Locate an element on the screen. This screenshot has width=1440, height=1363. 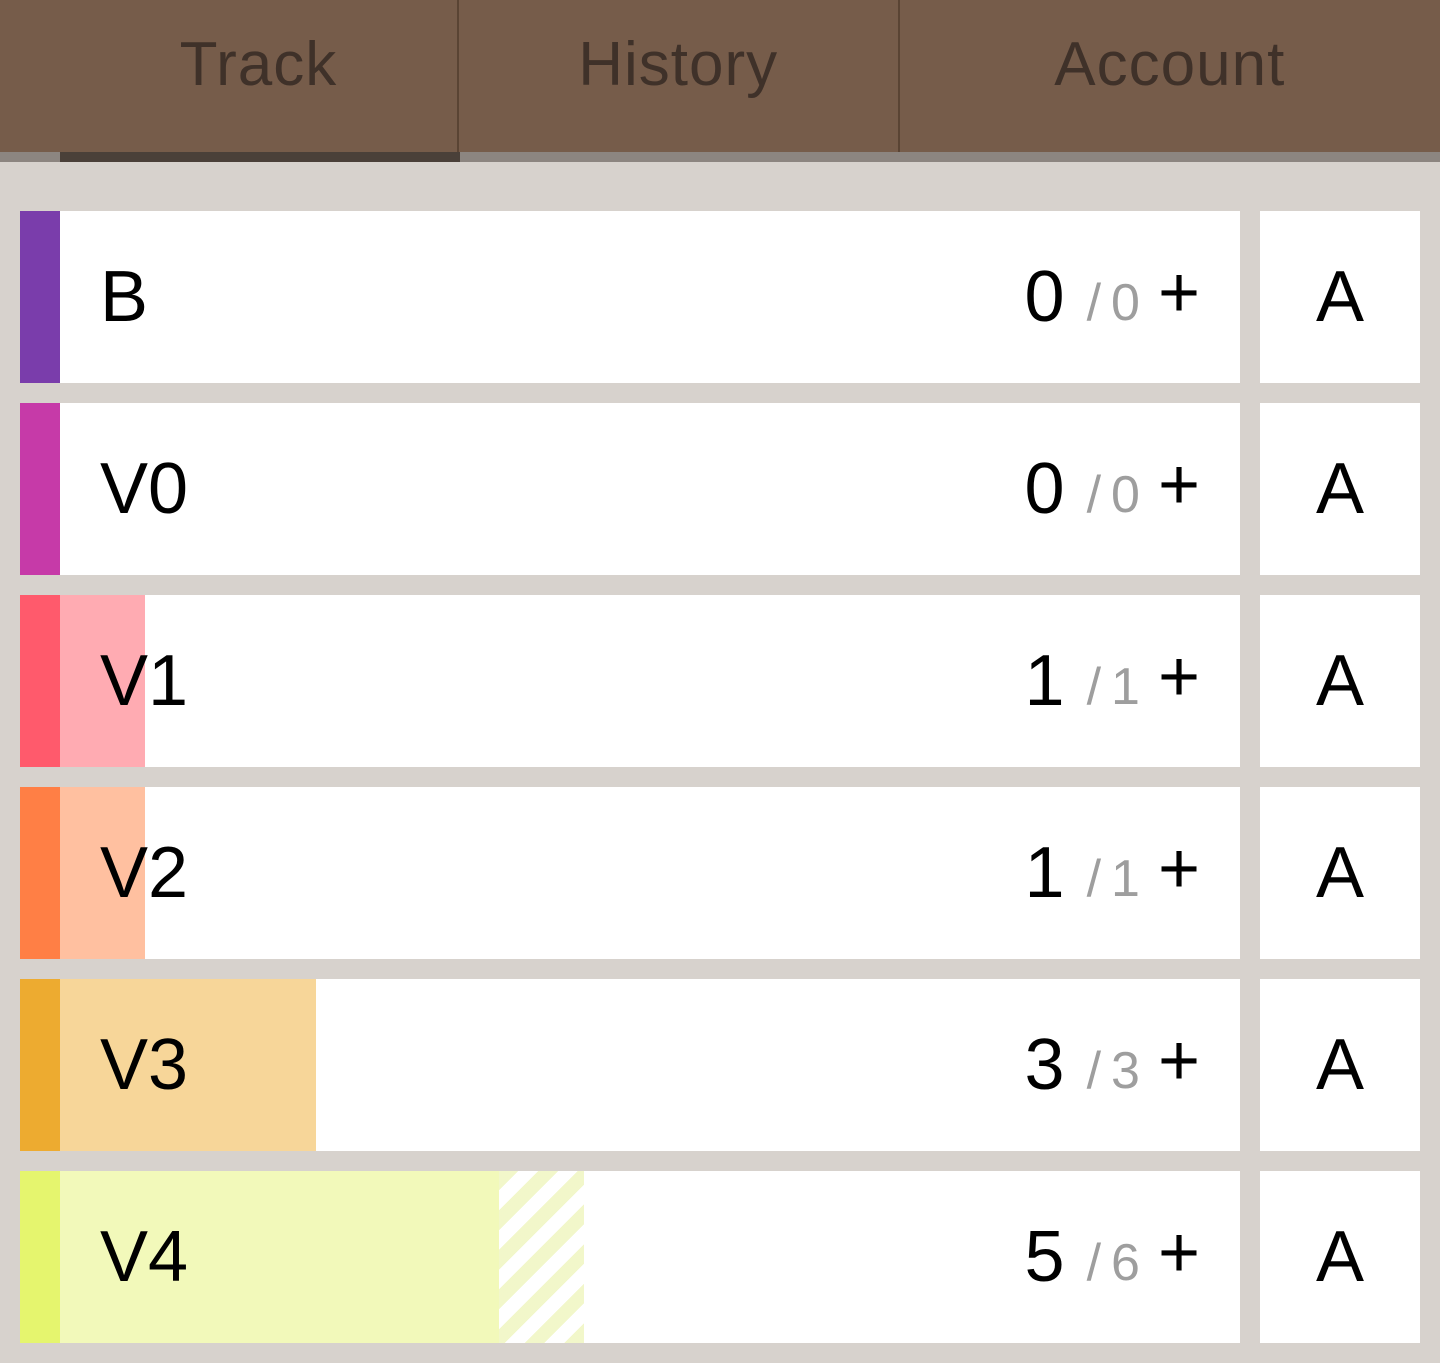
sent-count: 5 is located at coordinates (1044, 1257).